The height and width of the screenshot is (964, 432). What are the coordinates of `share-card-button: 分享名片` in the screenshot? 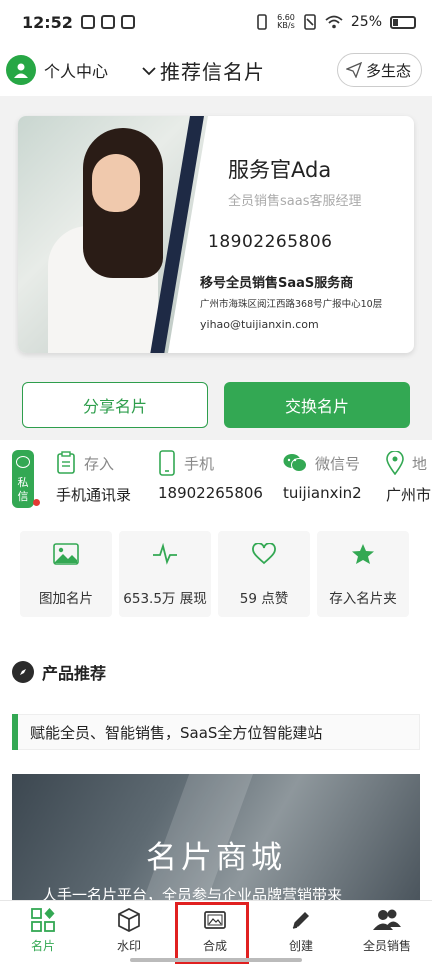 It's located at (115, 405).